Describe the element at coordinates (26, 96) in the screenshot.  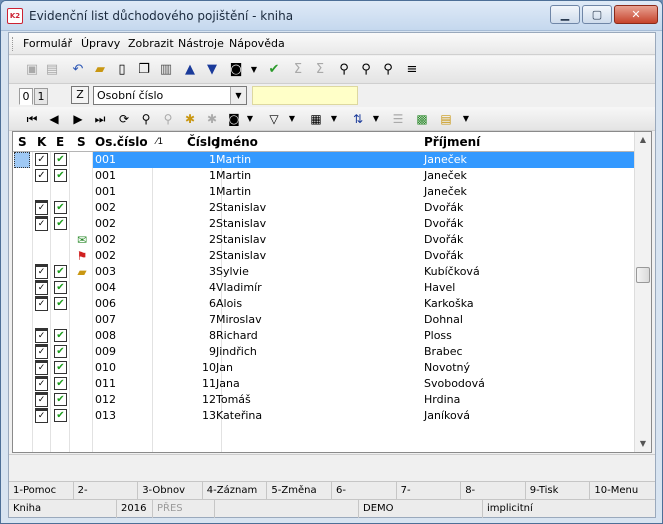
I see `tab-0: 0` at that location.